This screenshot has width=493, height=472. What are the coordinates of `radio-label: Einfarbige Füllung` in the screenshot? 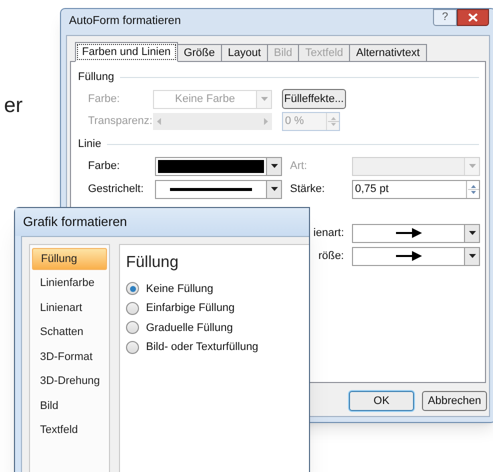 It's located at (190, 308).